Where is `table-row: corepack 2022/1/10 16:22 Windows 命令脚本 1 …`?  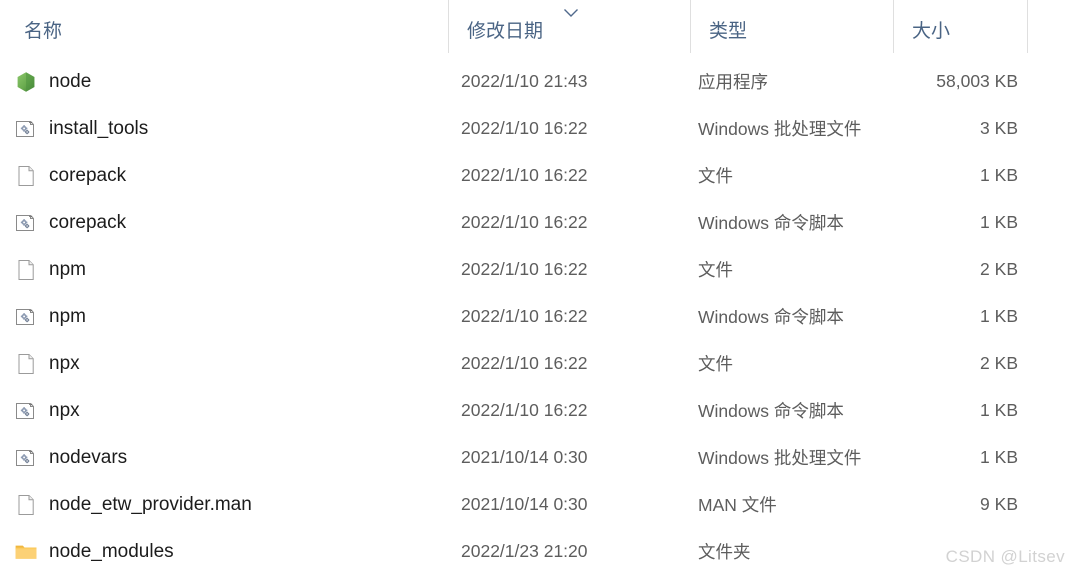 table-row: corepack 2022/1/10 16:22 Windows 命令脚本 1 … is located at coordinates (541, 222).